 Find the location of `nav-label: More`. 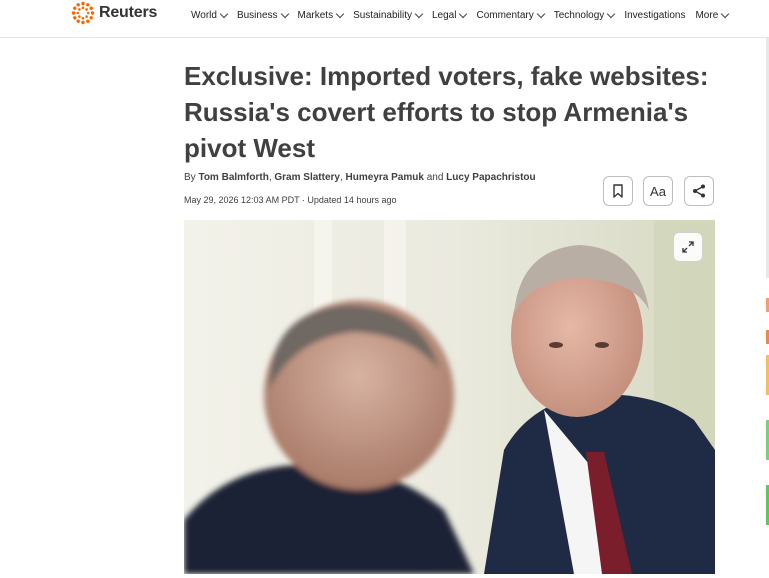

nav-label: More is located at coordinates (707, 15).